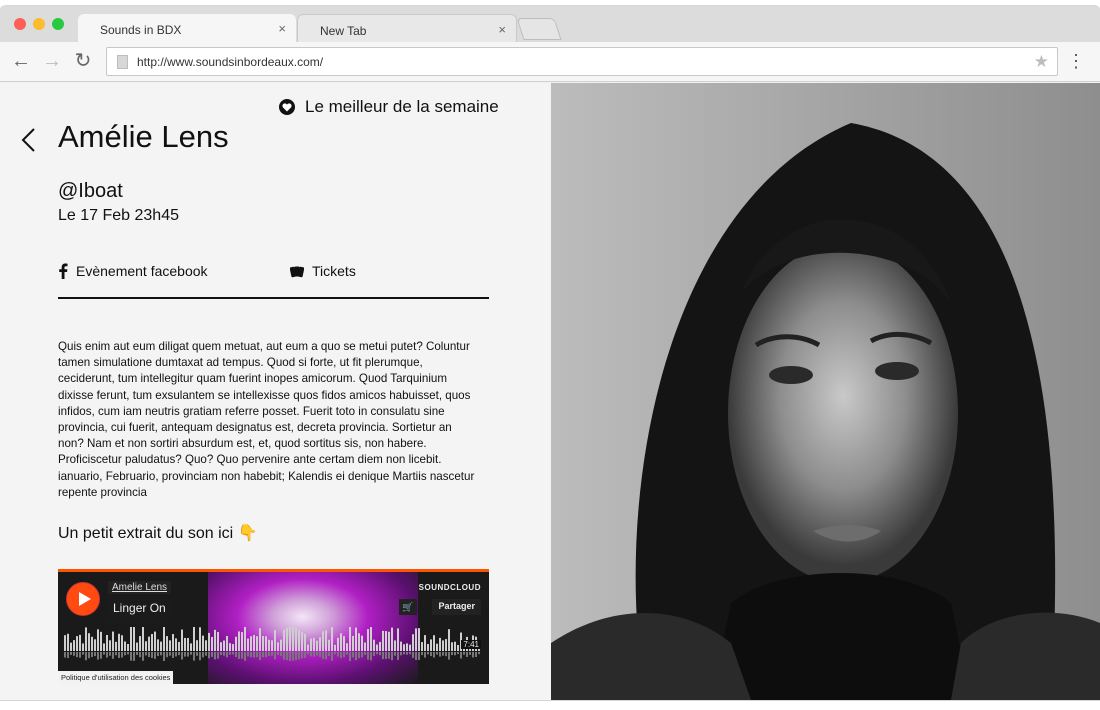 This screenshot has width=1100, height=710. I want to click on tab-new-tab: New Tab ×, so click(407, 28).